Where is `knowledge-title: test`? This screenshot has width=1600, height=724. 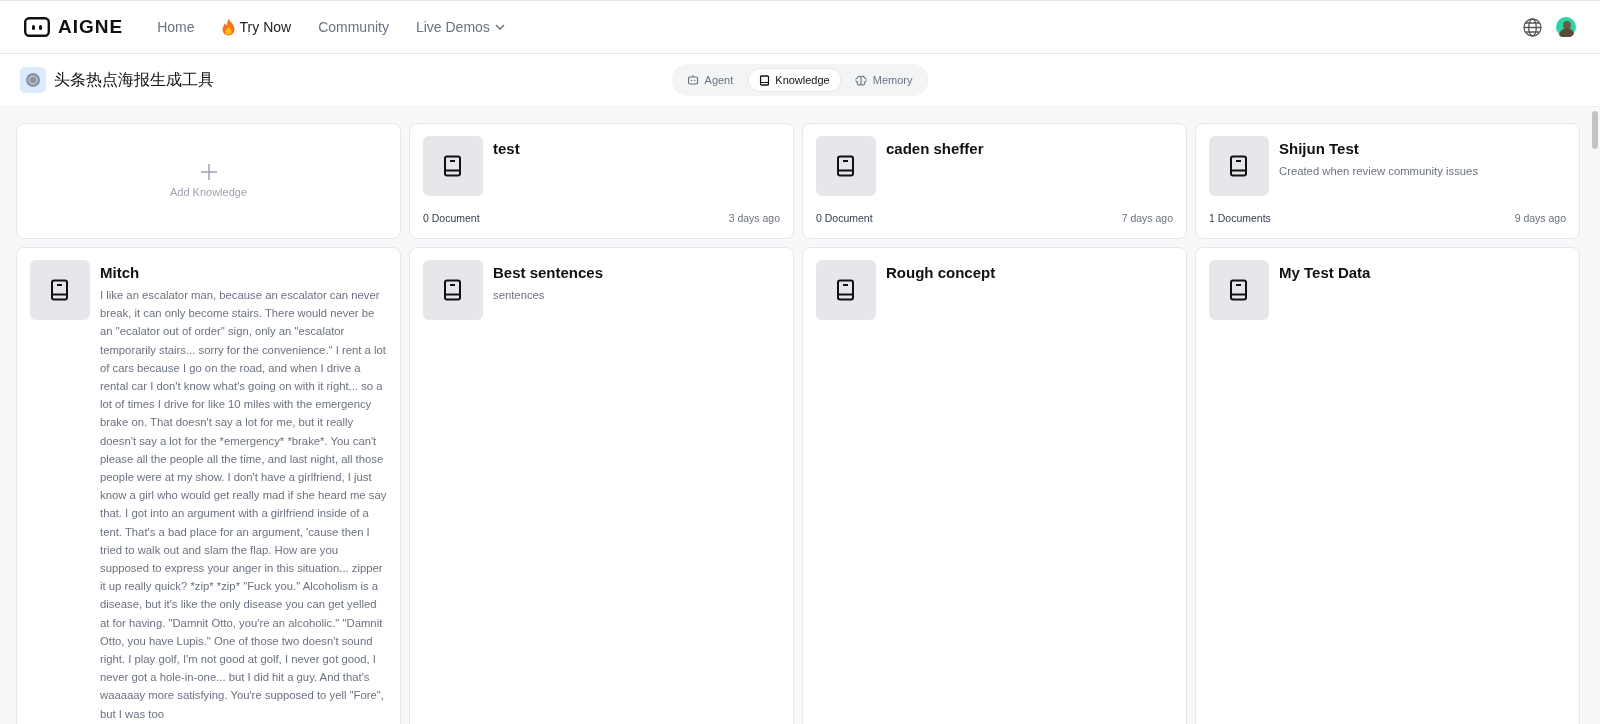 knowledge-title: test is located at coordinates (506, 148).